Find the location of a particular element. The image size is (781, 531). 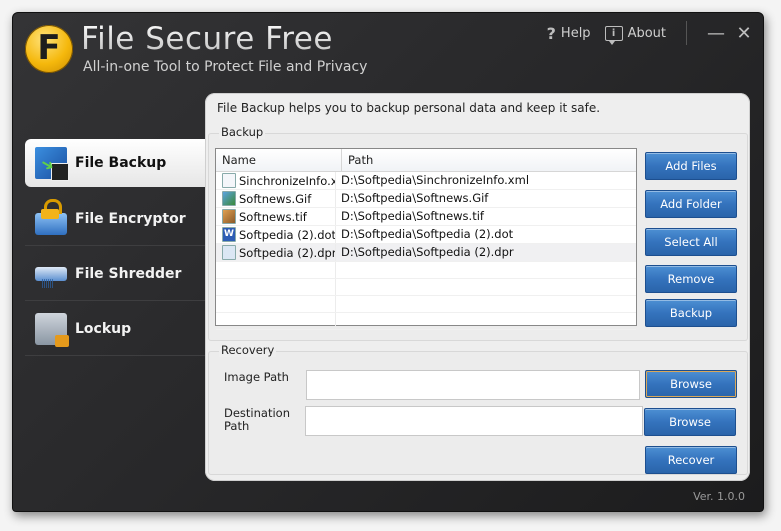

file-path: D:\Softpedia\Softnews.Gif is located at coordinates (415, 198).